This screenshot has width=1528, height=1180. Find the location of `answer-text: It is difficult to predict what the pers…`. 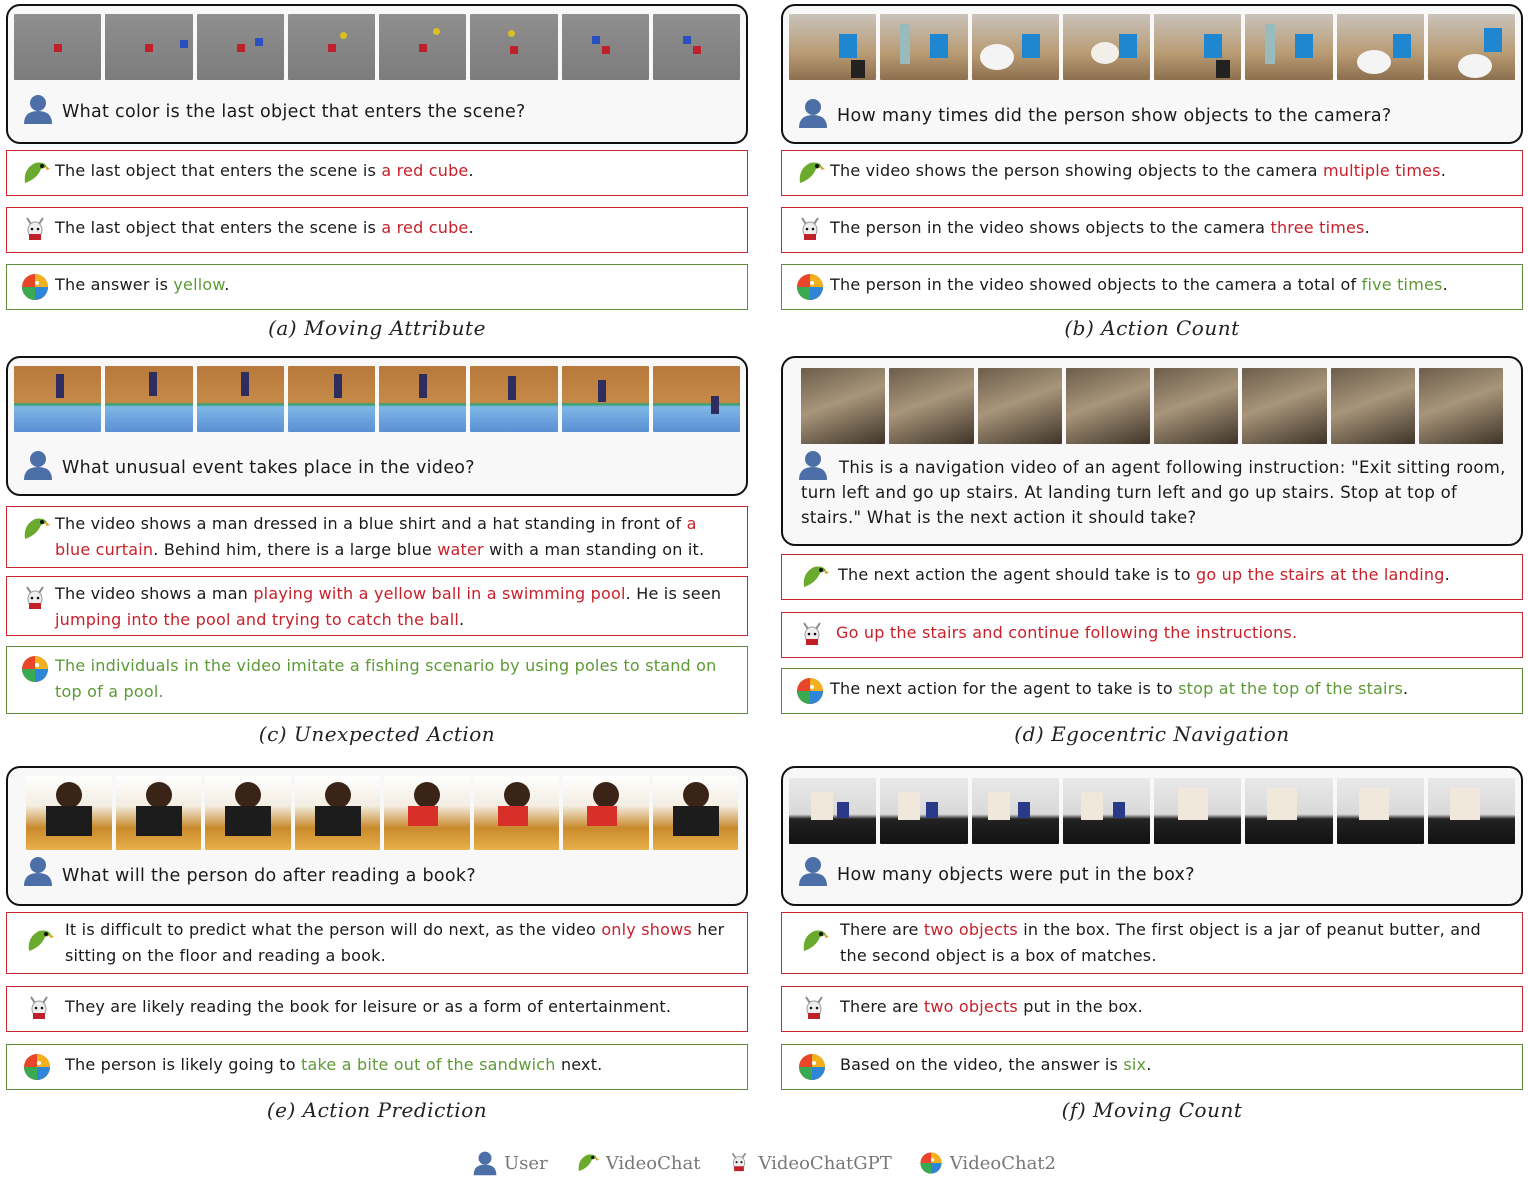

answer-text: It is difficult to predict what the pers… is located at coordinates (399, 943).